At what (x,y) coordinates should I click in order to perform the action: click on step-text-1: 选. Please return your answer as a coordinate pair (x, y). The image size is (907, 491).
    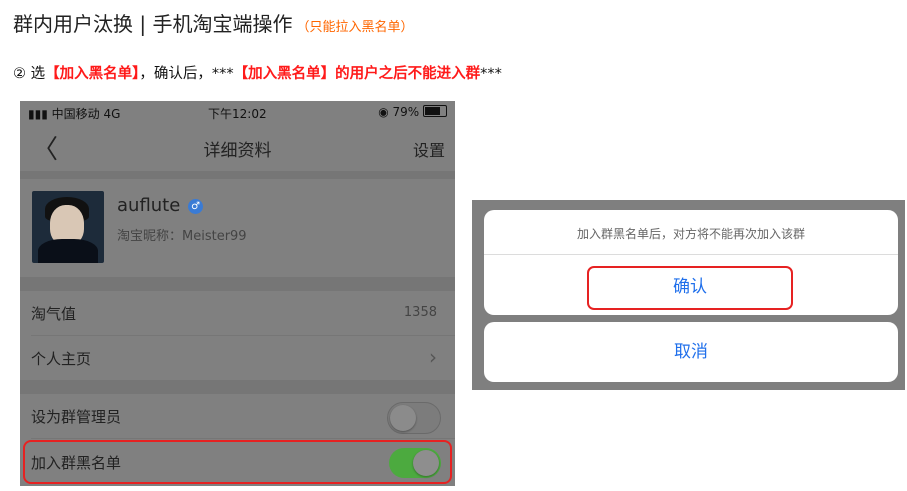
    Looking at the image, I should click on (36, 74).